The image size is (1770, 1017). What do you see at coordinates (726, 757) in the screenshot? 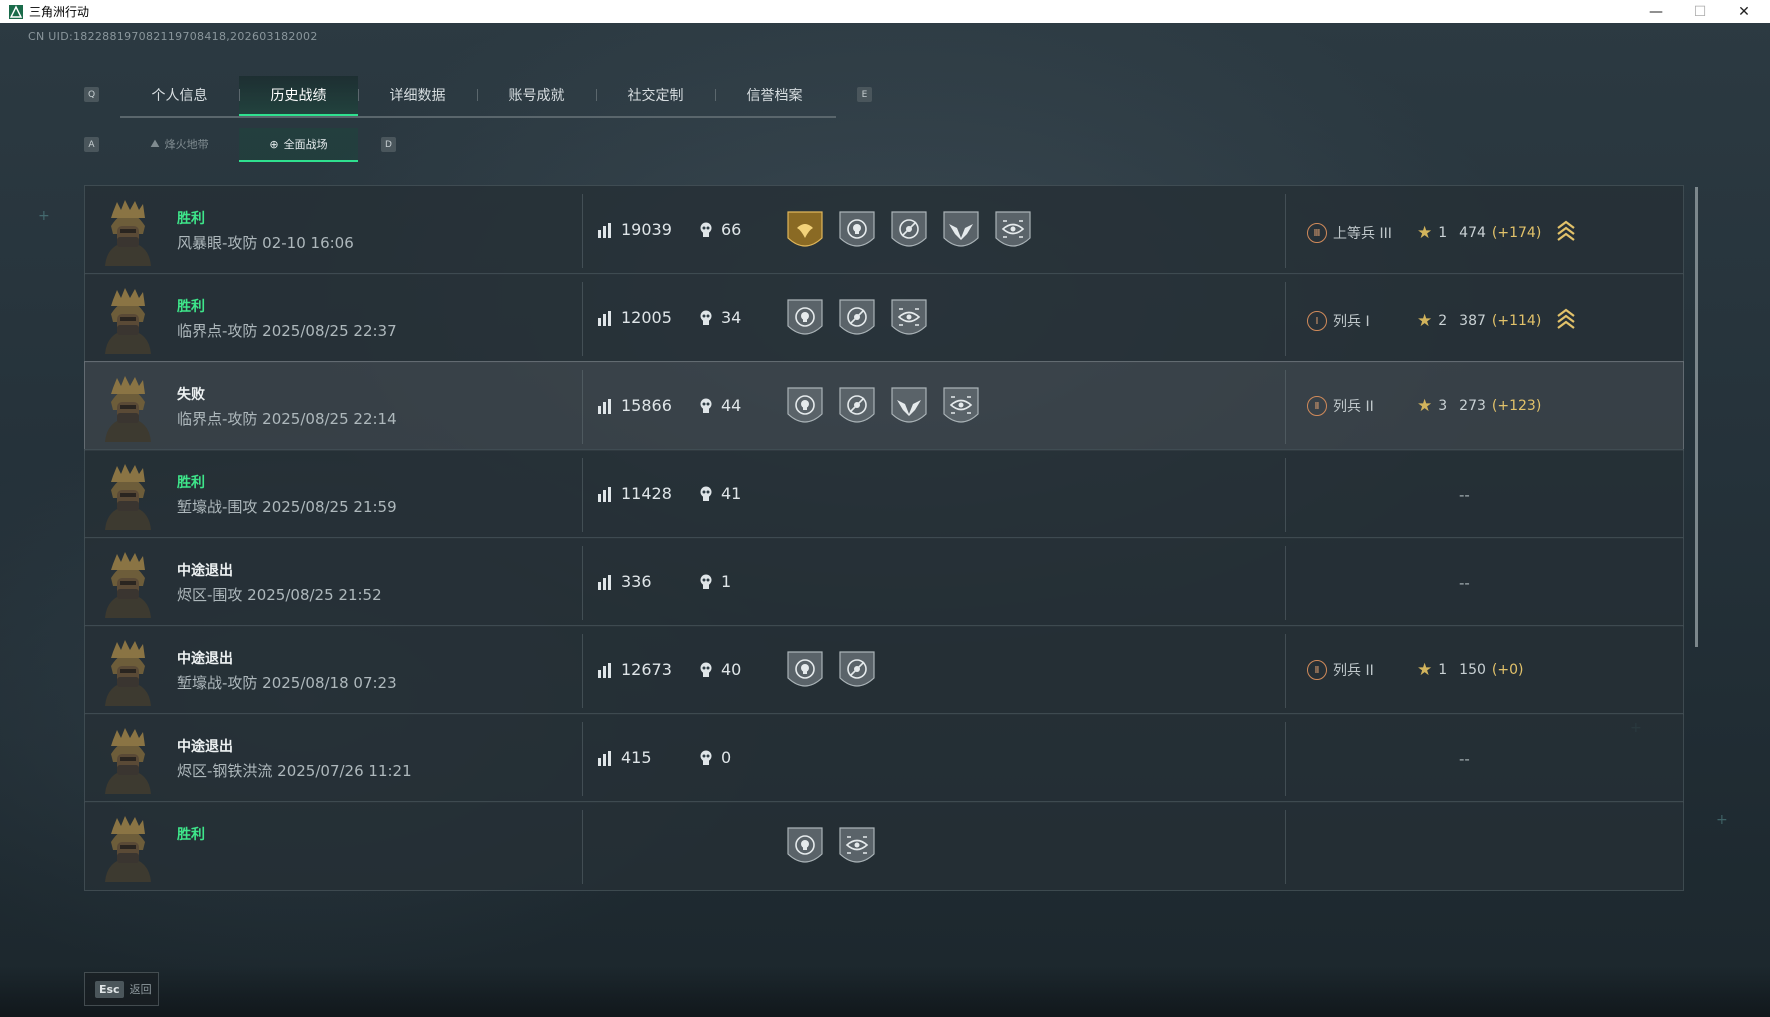
I see `kills-value: 0` at bounding box center [726, 757].